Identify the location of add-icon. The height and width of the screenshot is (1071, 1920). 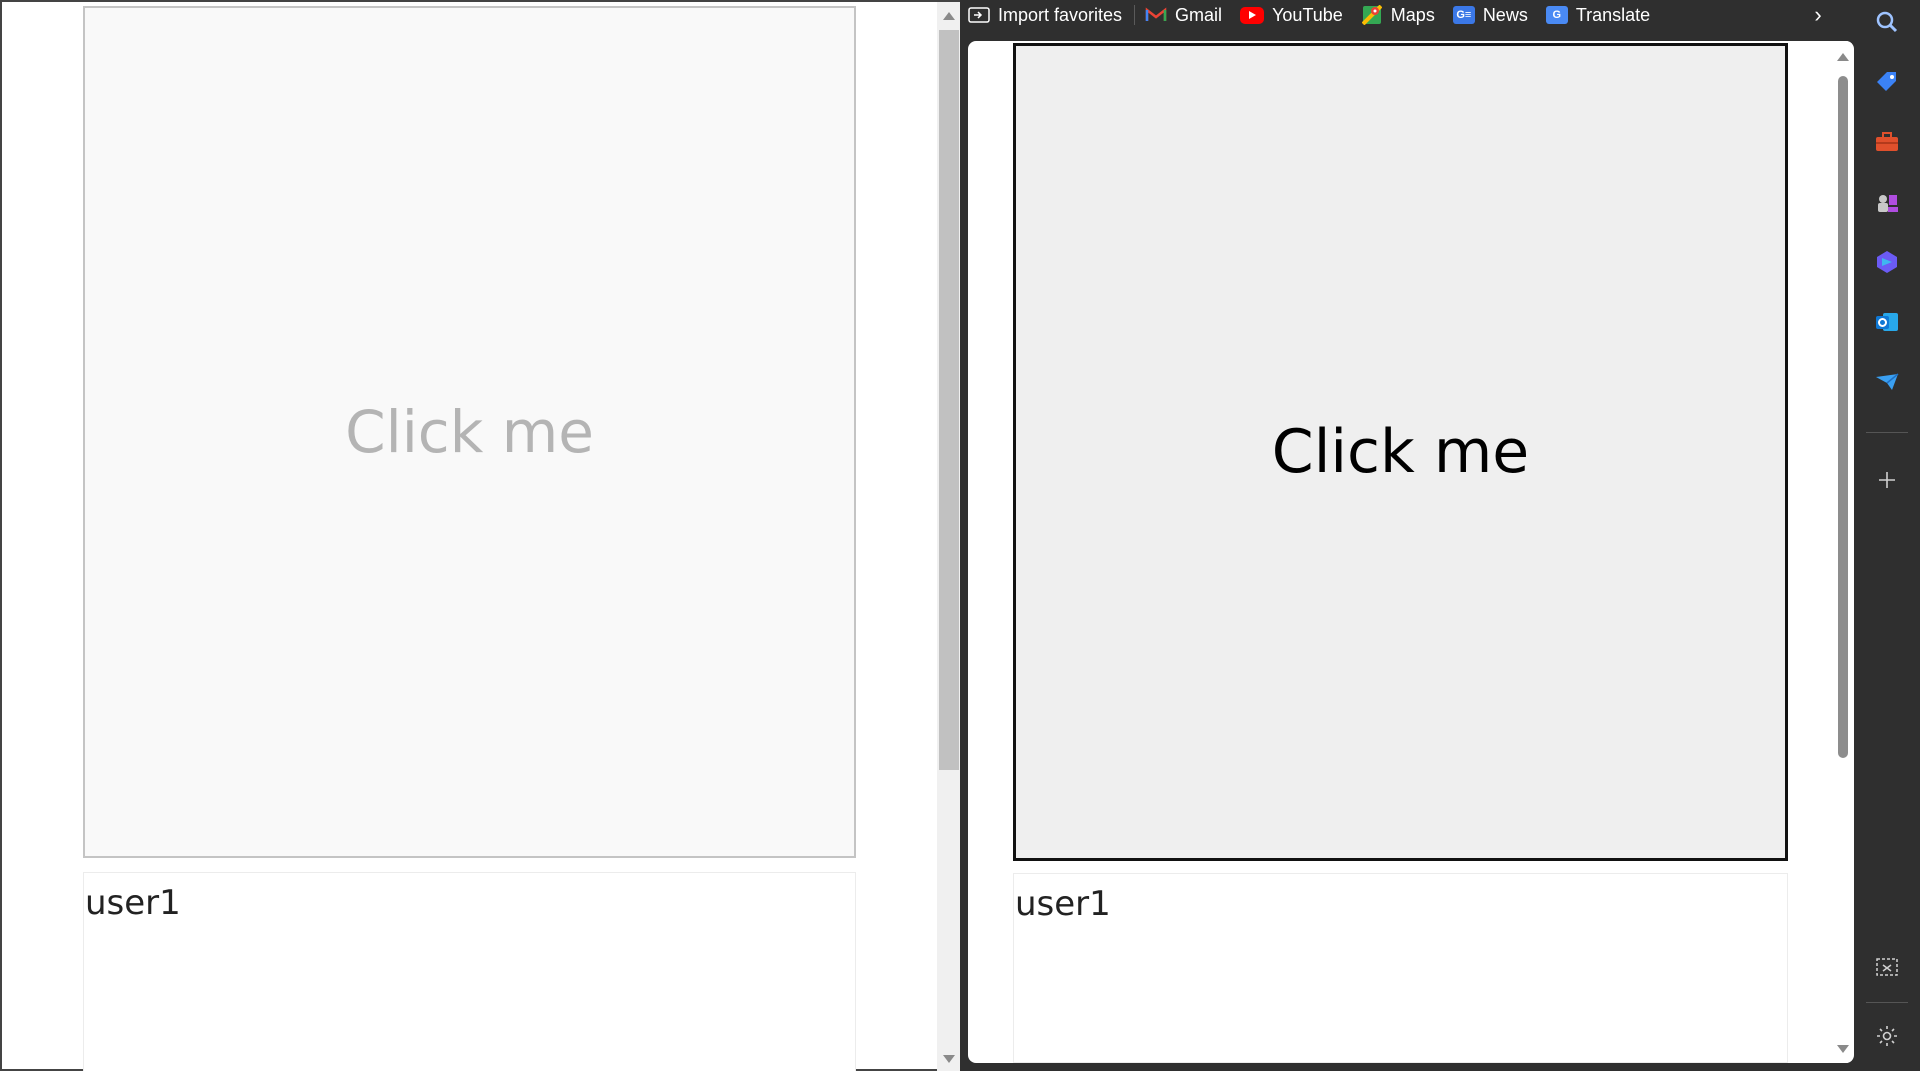
(1887, 480).